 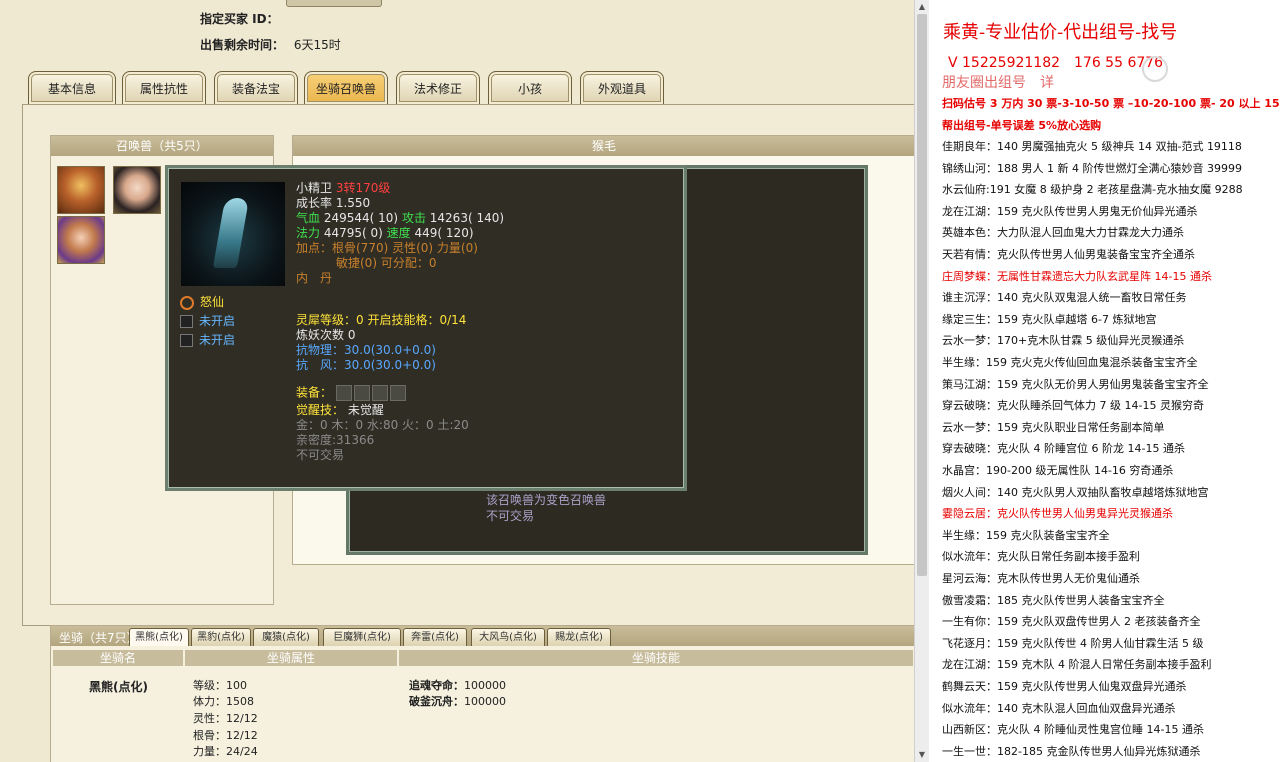 What do you see at coordinates (221, 637) in the screenshot?
I see `mount-tab: 黑豹(点化)` at bounding box center [221, 637].